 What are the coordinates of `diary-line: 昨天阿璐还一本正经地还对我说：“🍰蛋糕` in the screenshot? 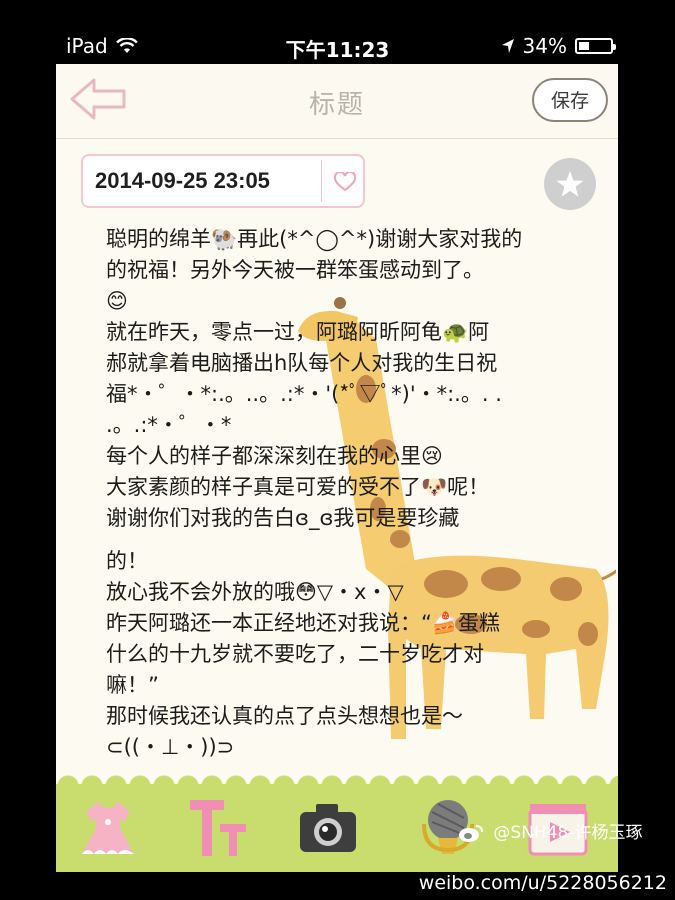 It's located at (303, 623).